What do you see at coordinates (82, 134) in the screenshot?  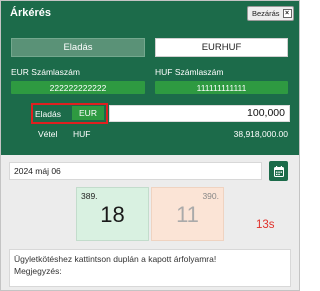 I see `buy-currency: HUF` at bounding box center [82, 134].